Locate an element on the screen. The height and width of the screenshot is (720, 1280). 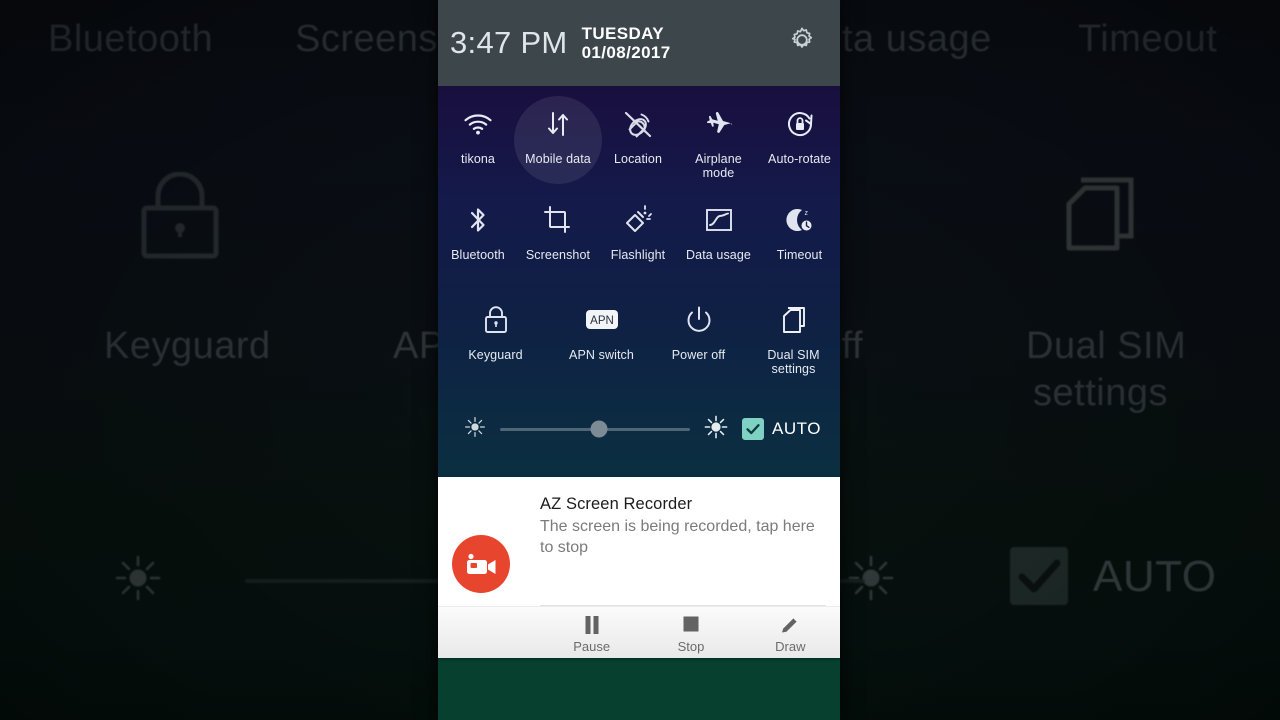
apn-icon: APN is located at coordinates (602, 320).